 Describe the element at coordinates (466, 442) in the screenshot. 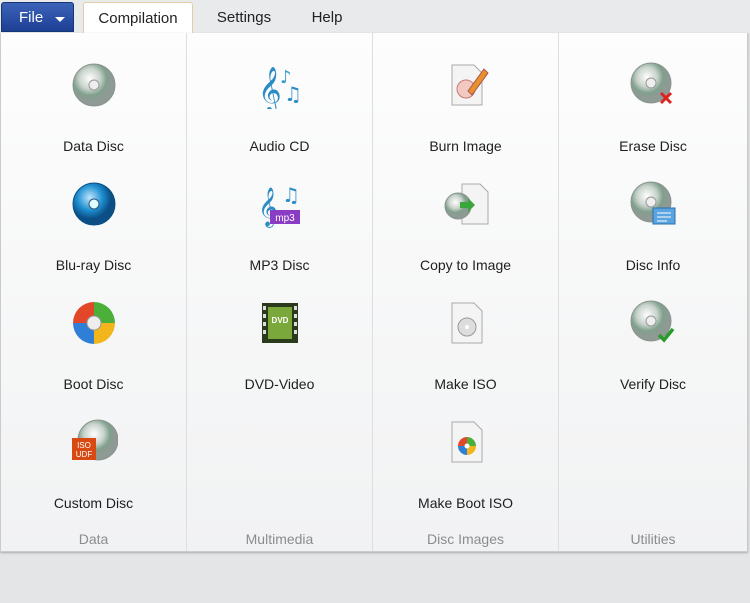

I see `make-boot-iso-icon` at that location.